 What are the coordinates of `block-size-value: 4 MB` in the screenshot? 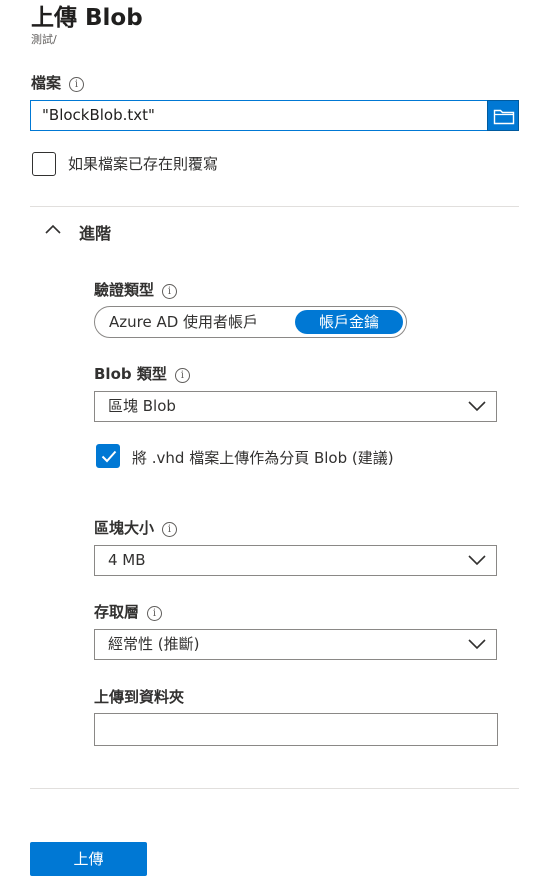 It's located at (127, 560).